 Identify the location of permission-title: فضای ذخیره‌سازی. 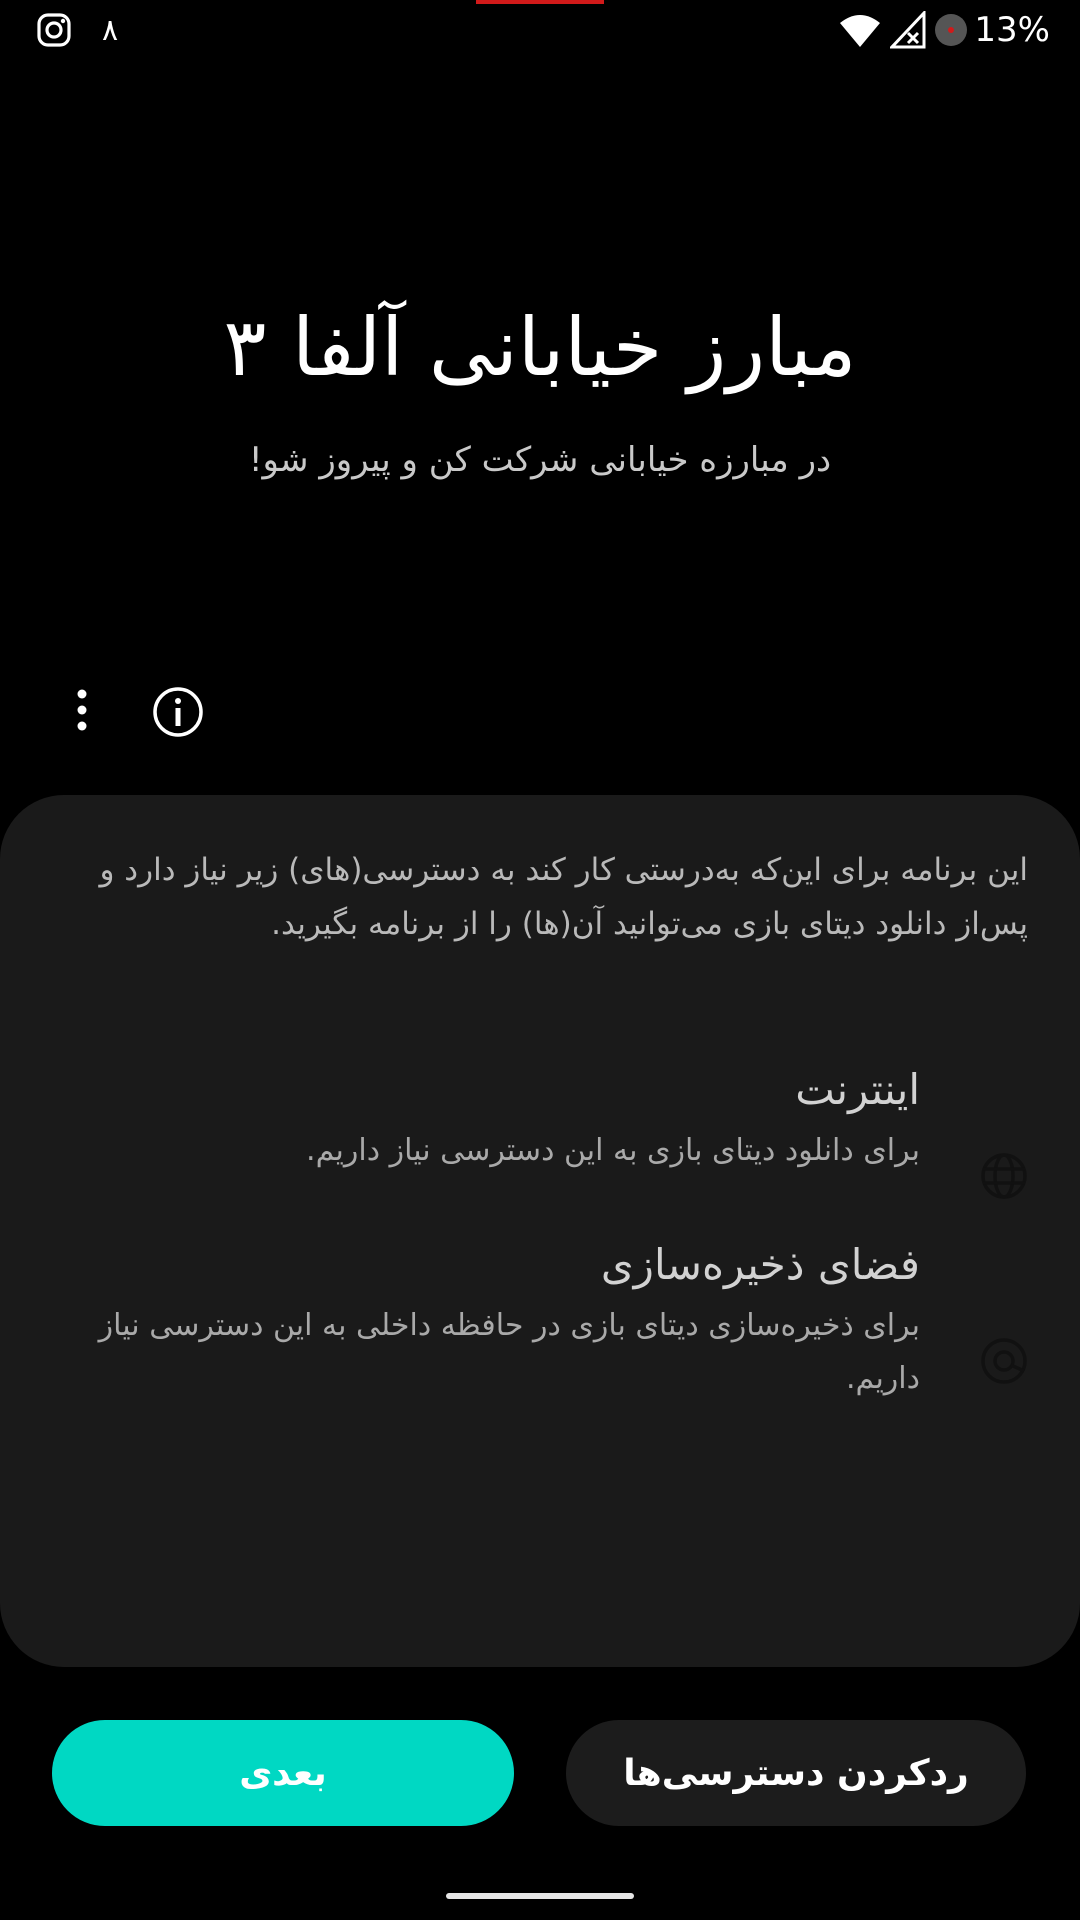
(760, 1264).